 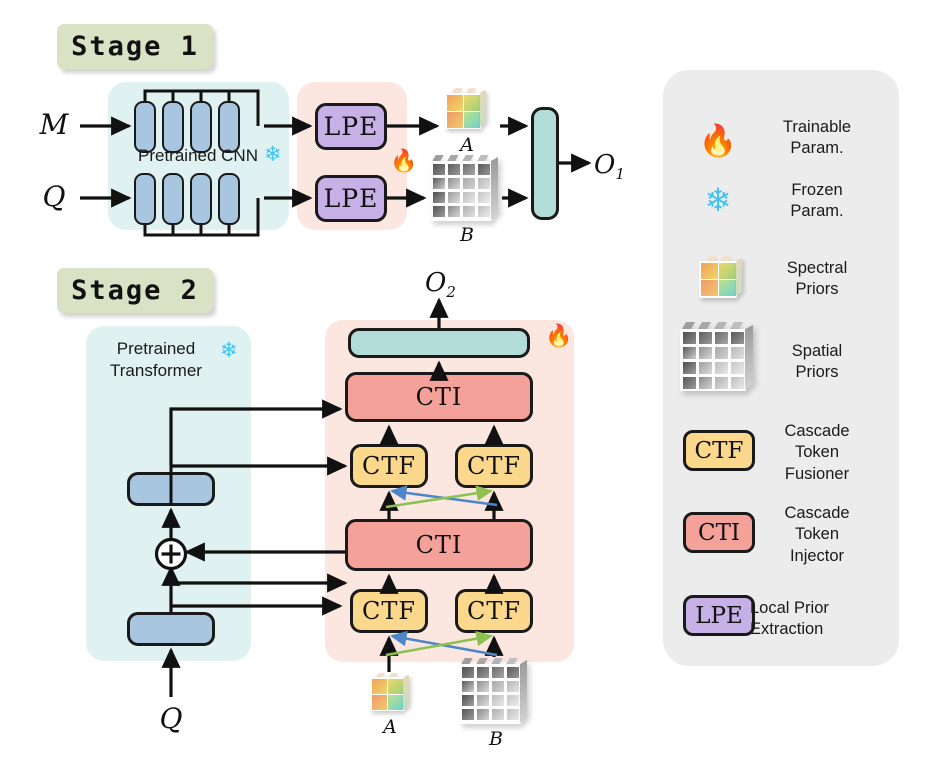 What do you see at coordinates (817, 268) in the screenshot?
I see `legend-line1: Spectral` at bounding box center [817, 268].